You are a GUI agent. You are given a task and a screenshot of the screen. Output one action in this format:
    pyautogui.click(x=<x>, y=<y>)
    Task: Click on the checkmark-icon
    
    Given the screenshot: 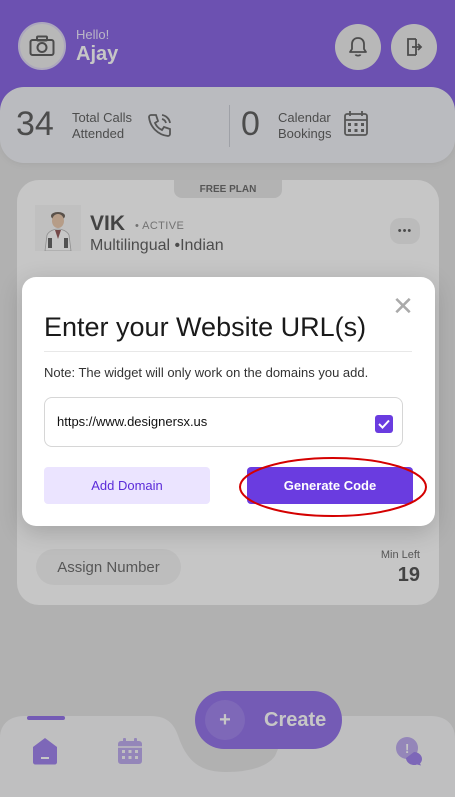 What is the action you would take?
    pyautogui.click(x=384, y=424)
    